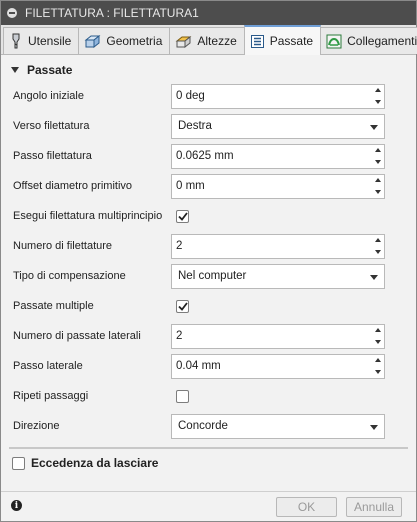 This screenshot has height=522, width=417. What do you see at coordinates (278, 426) in the screenshot?
I see `direzione-select: Concorde` at bounding box center [278, 426].